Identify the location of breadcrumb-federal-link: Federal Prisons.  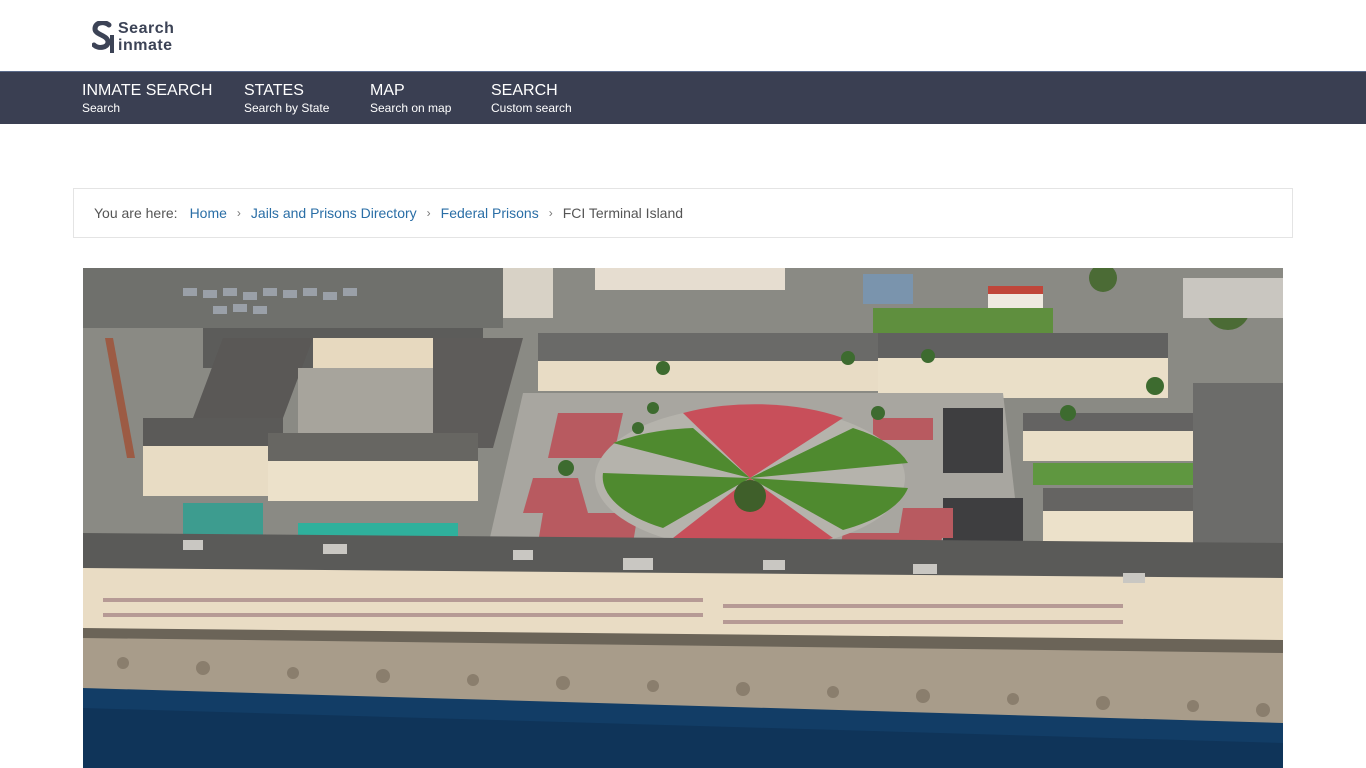
(490, 213).